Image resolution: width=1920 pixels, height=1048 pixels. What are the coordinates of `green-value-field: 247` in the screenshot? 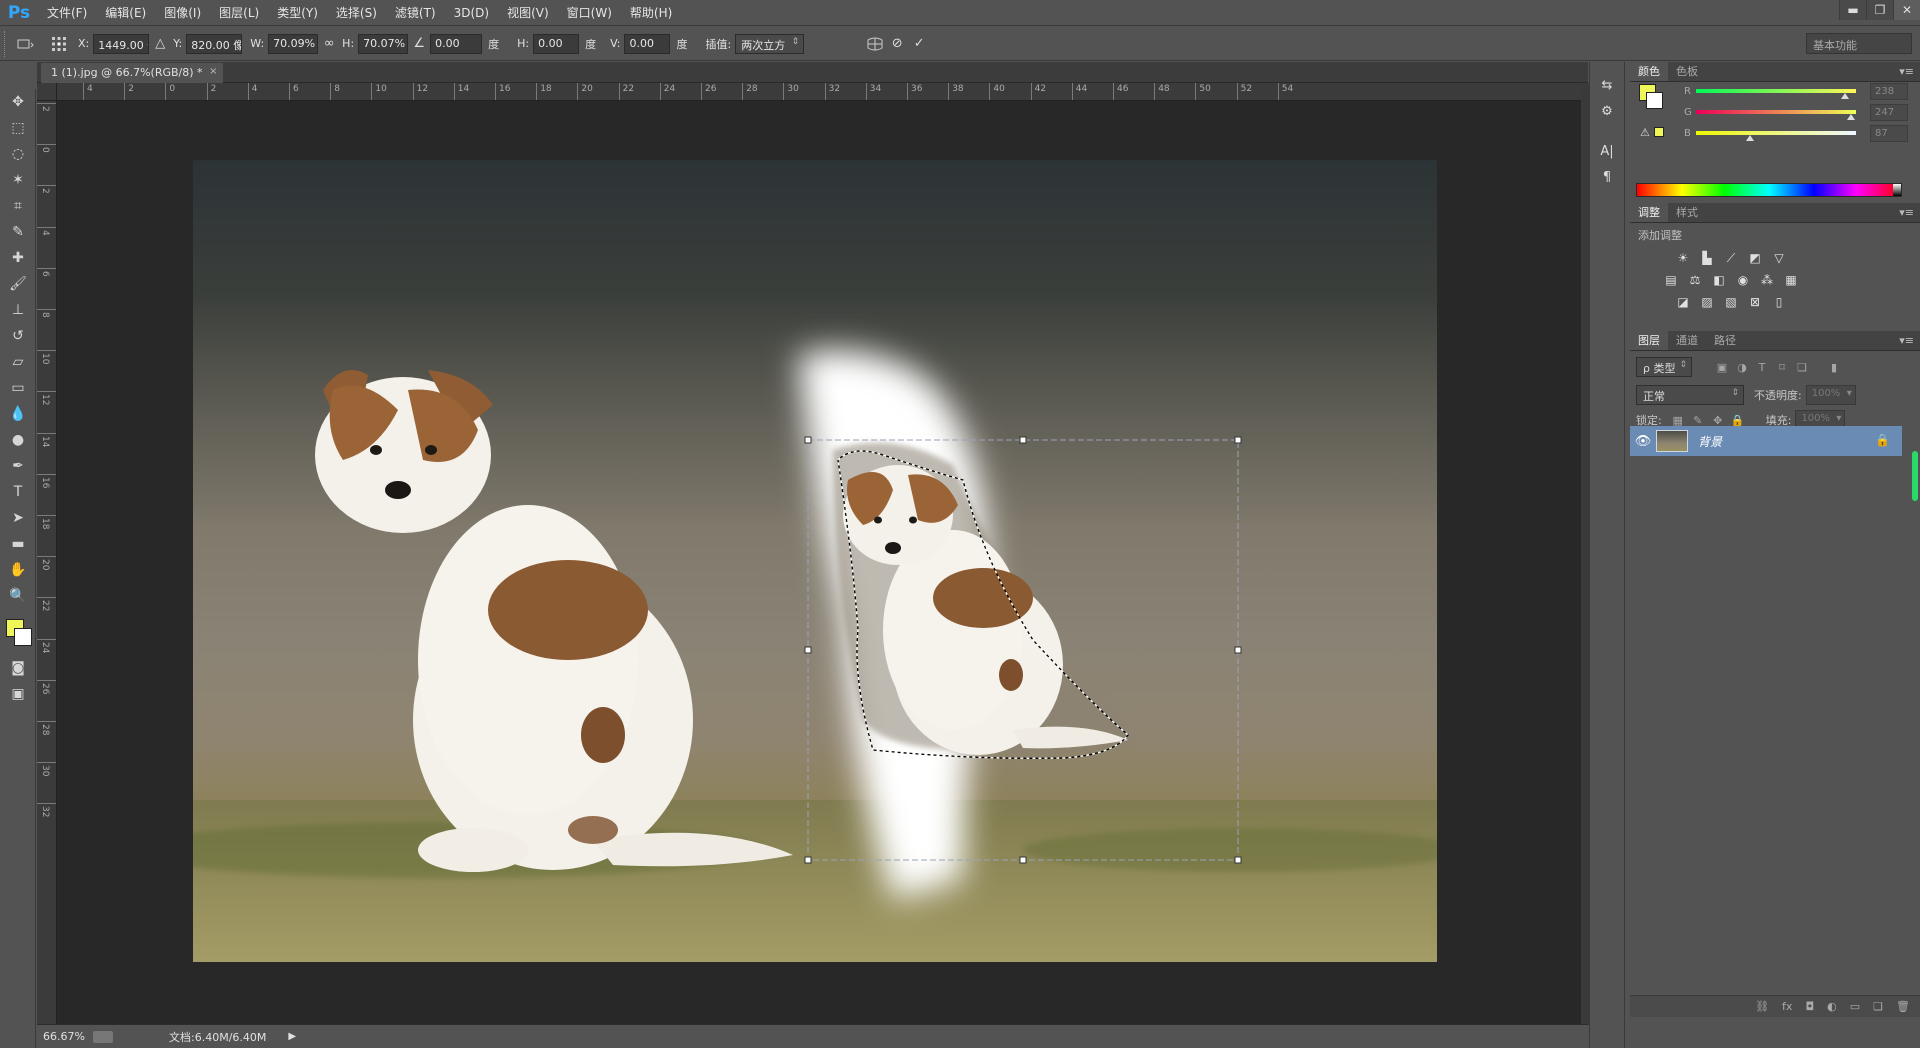 It's located at (1889, 112).